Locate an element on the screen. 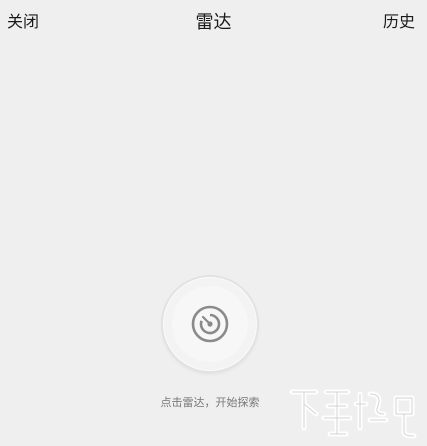 The image size is (427, 446). radar-icon is located at coordinates (210, 324).